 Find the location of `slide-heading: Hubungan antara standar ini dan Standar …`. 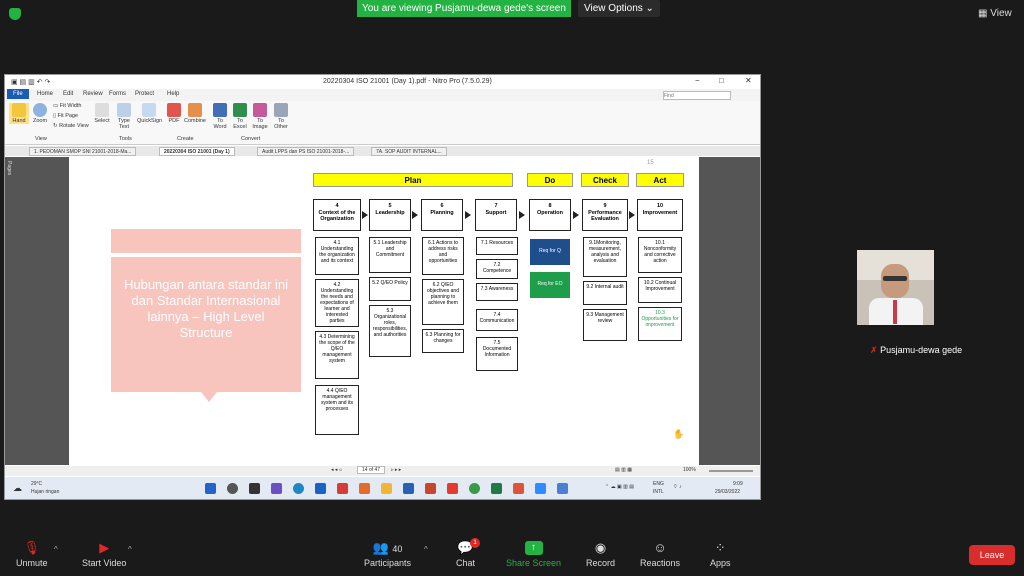

slide-heading: Hubungan antara standar ini dan Standar … is located at coordinates (206, 324).